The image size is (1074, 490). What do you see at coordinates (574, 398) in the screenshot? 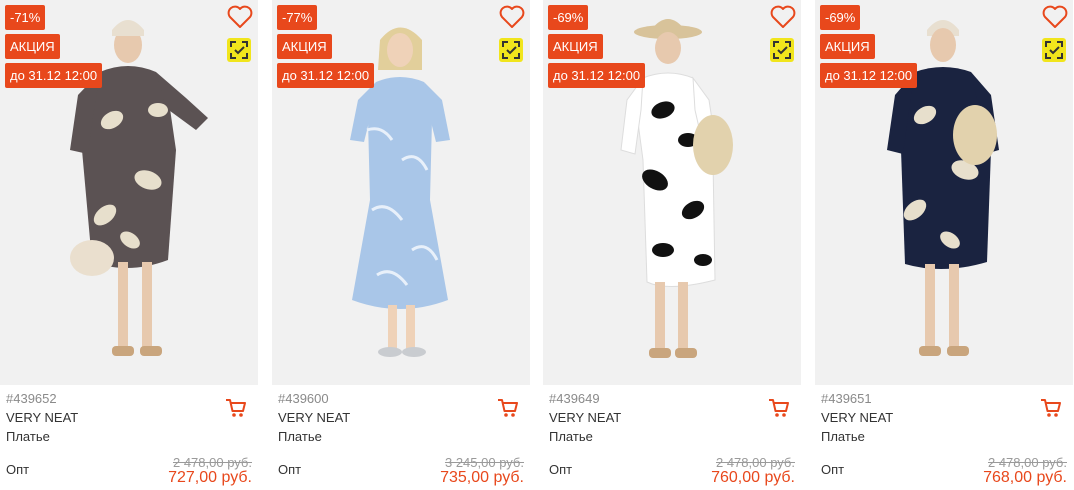
I see `product-sku: #439649` at bounding box center [574, 398].